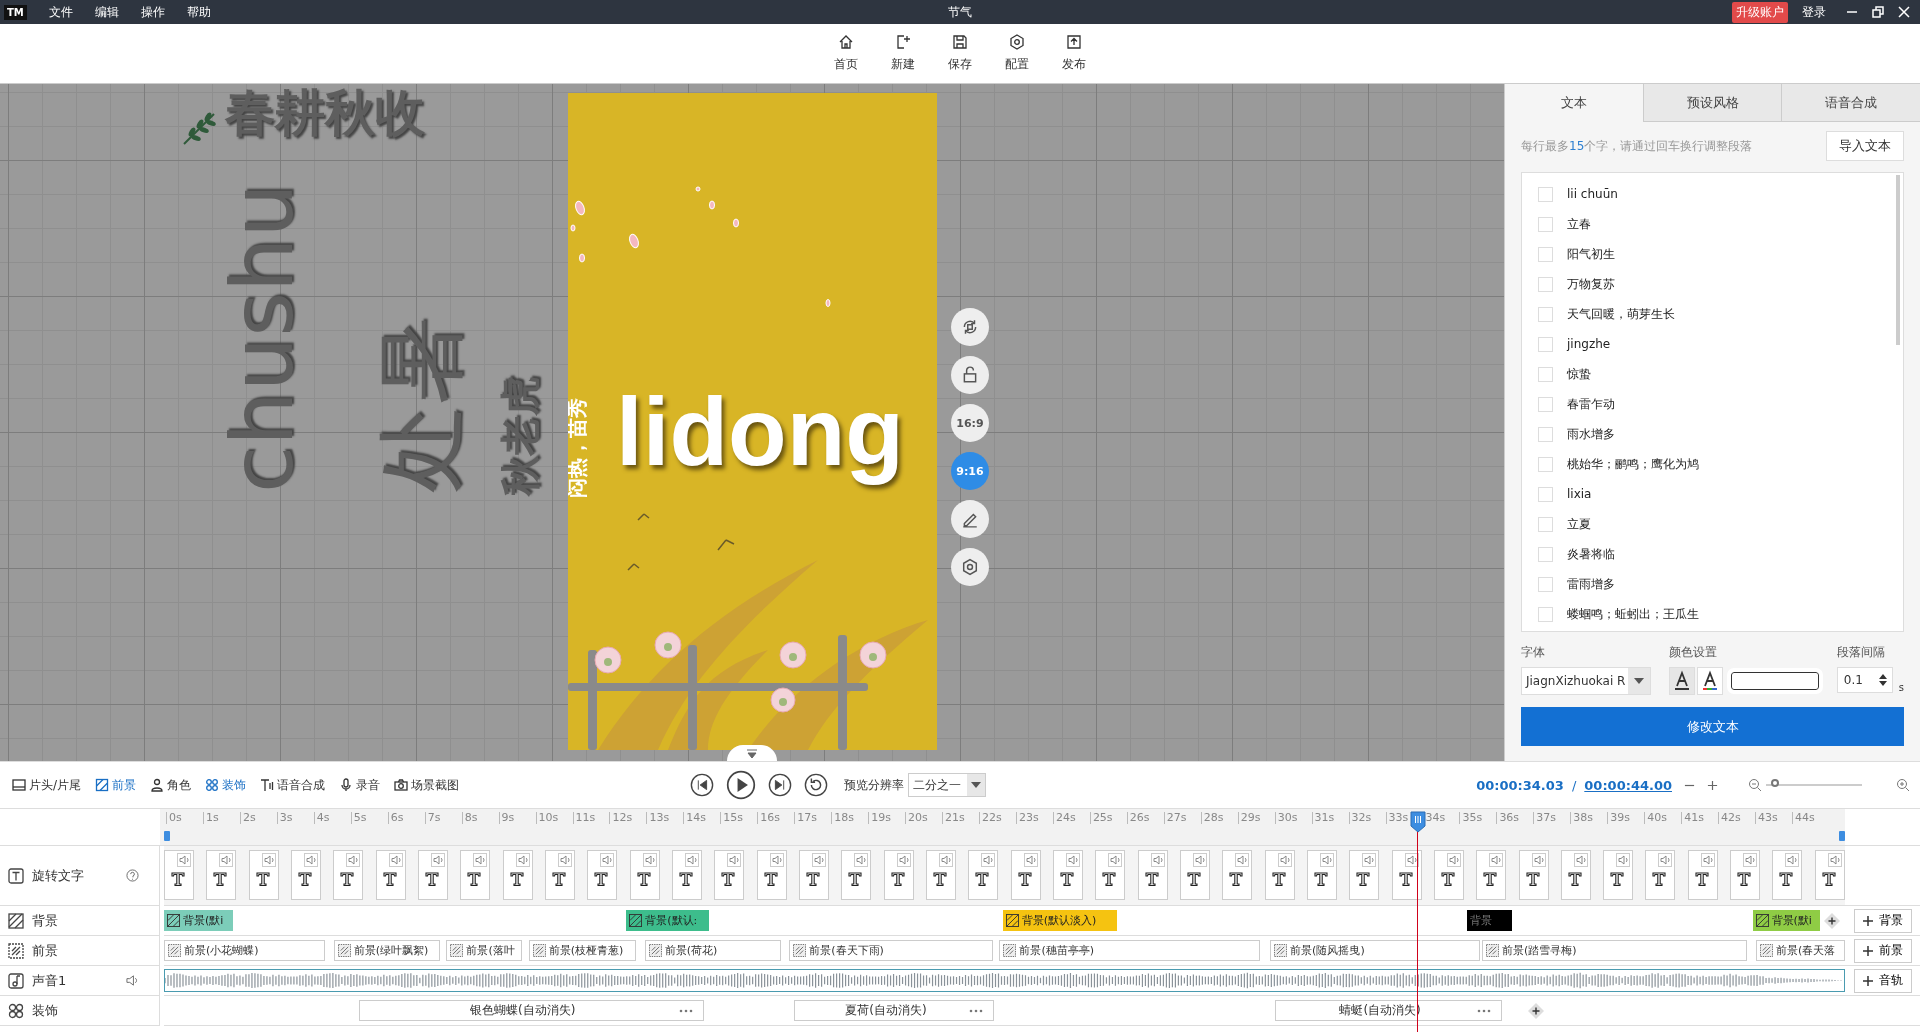  I want to click on foreground-clip: 前景(春天下雨), so click(891, 950).